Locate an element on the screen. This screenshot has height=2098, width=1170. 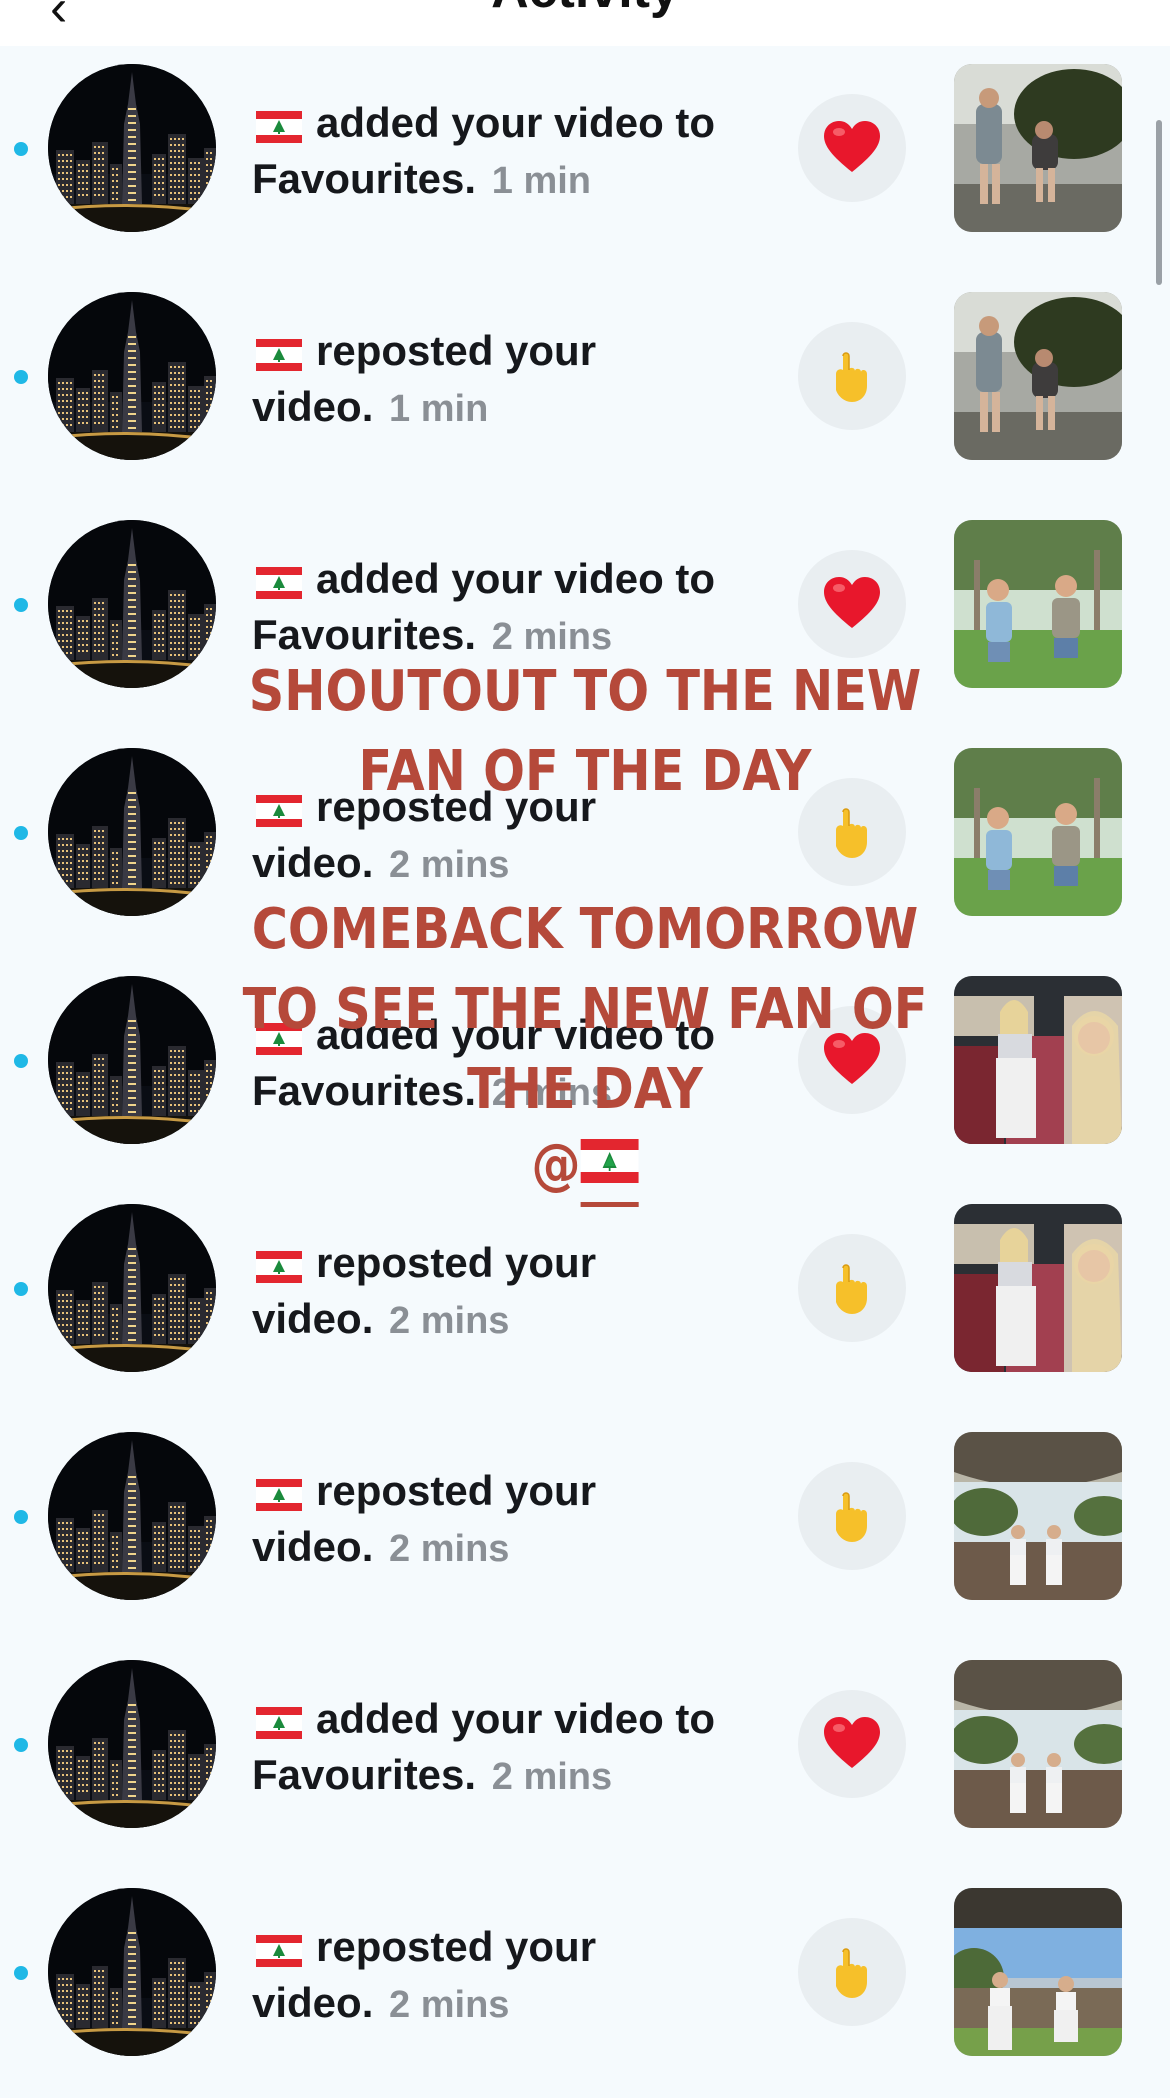
top-bar: ‹ Activity is located at coordinates (585, 23).